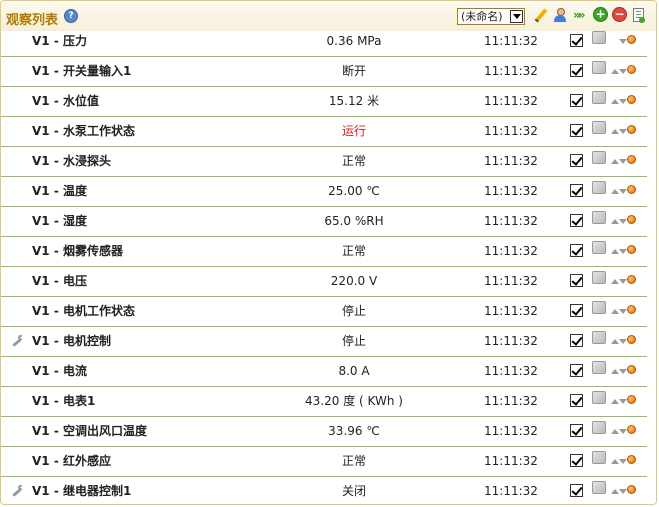  What do you see at coordinates (324, 312) in the screenshot?
I see `table-row: V1 - 电机工作状态 停止 11:11:32` at bounding box center [324, 312].